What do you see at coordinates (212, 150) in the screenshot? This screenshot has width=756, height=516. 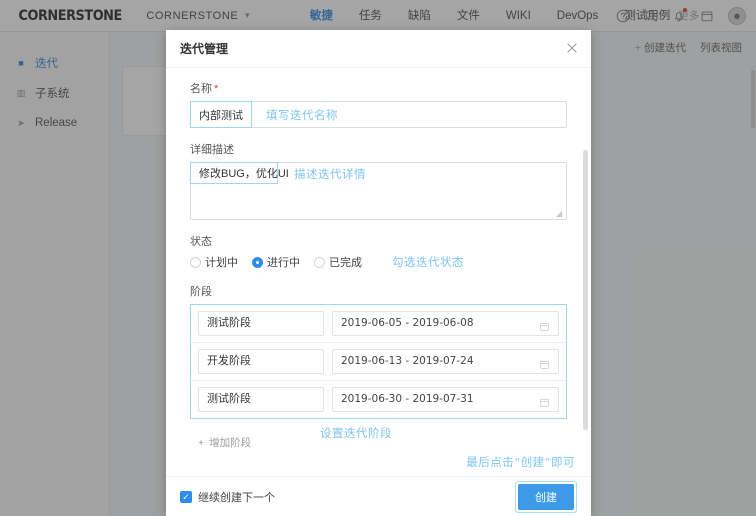 I see `description-label: 详细描述` at bounding box center [212, 150].